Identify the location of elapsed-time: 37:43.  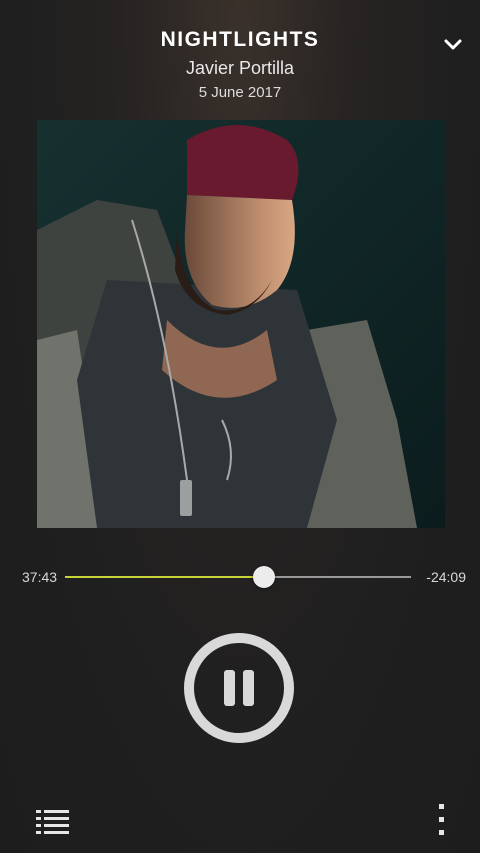
(40, 577).